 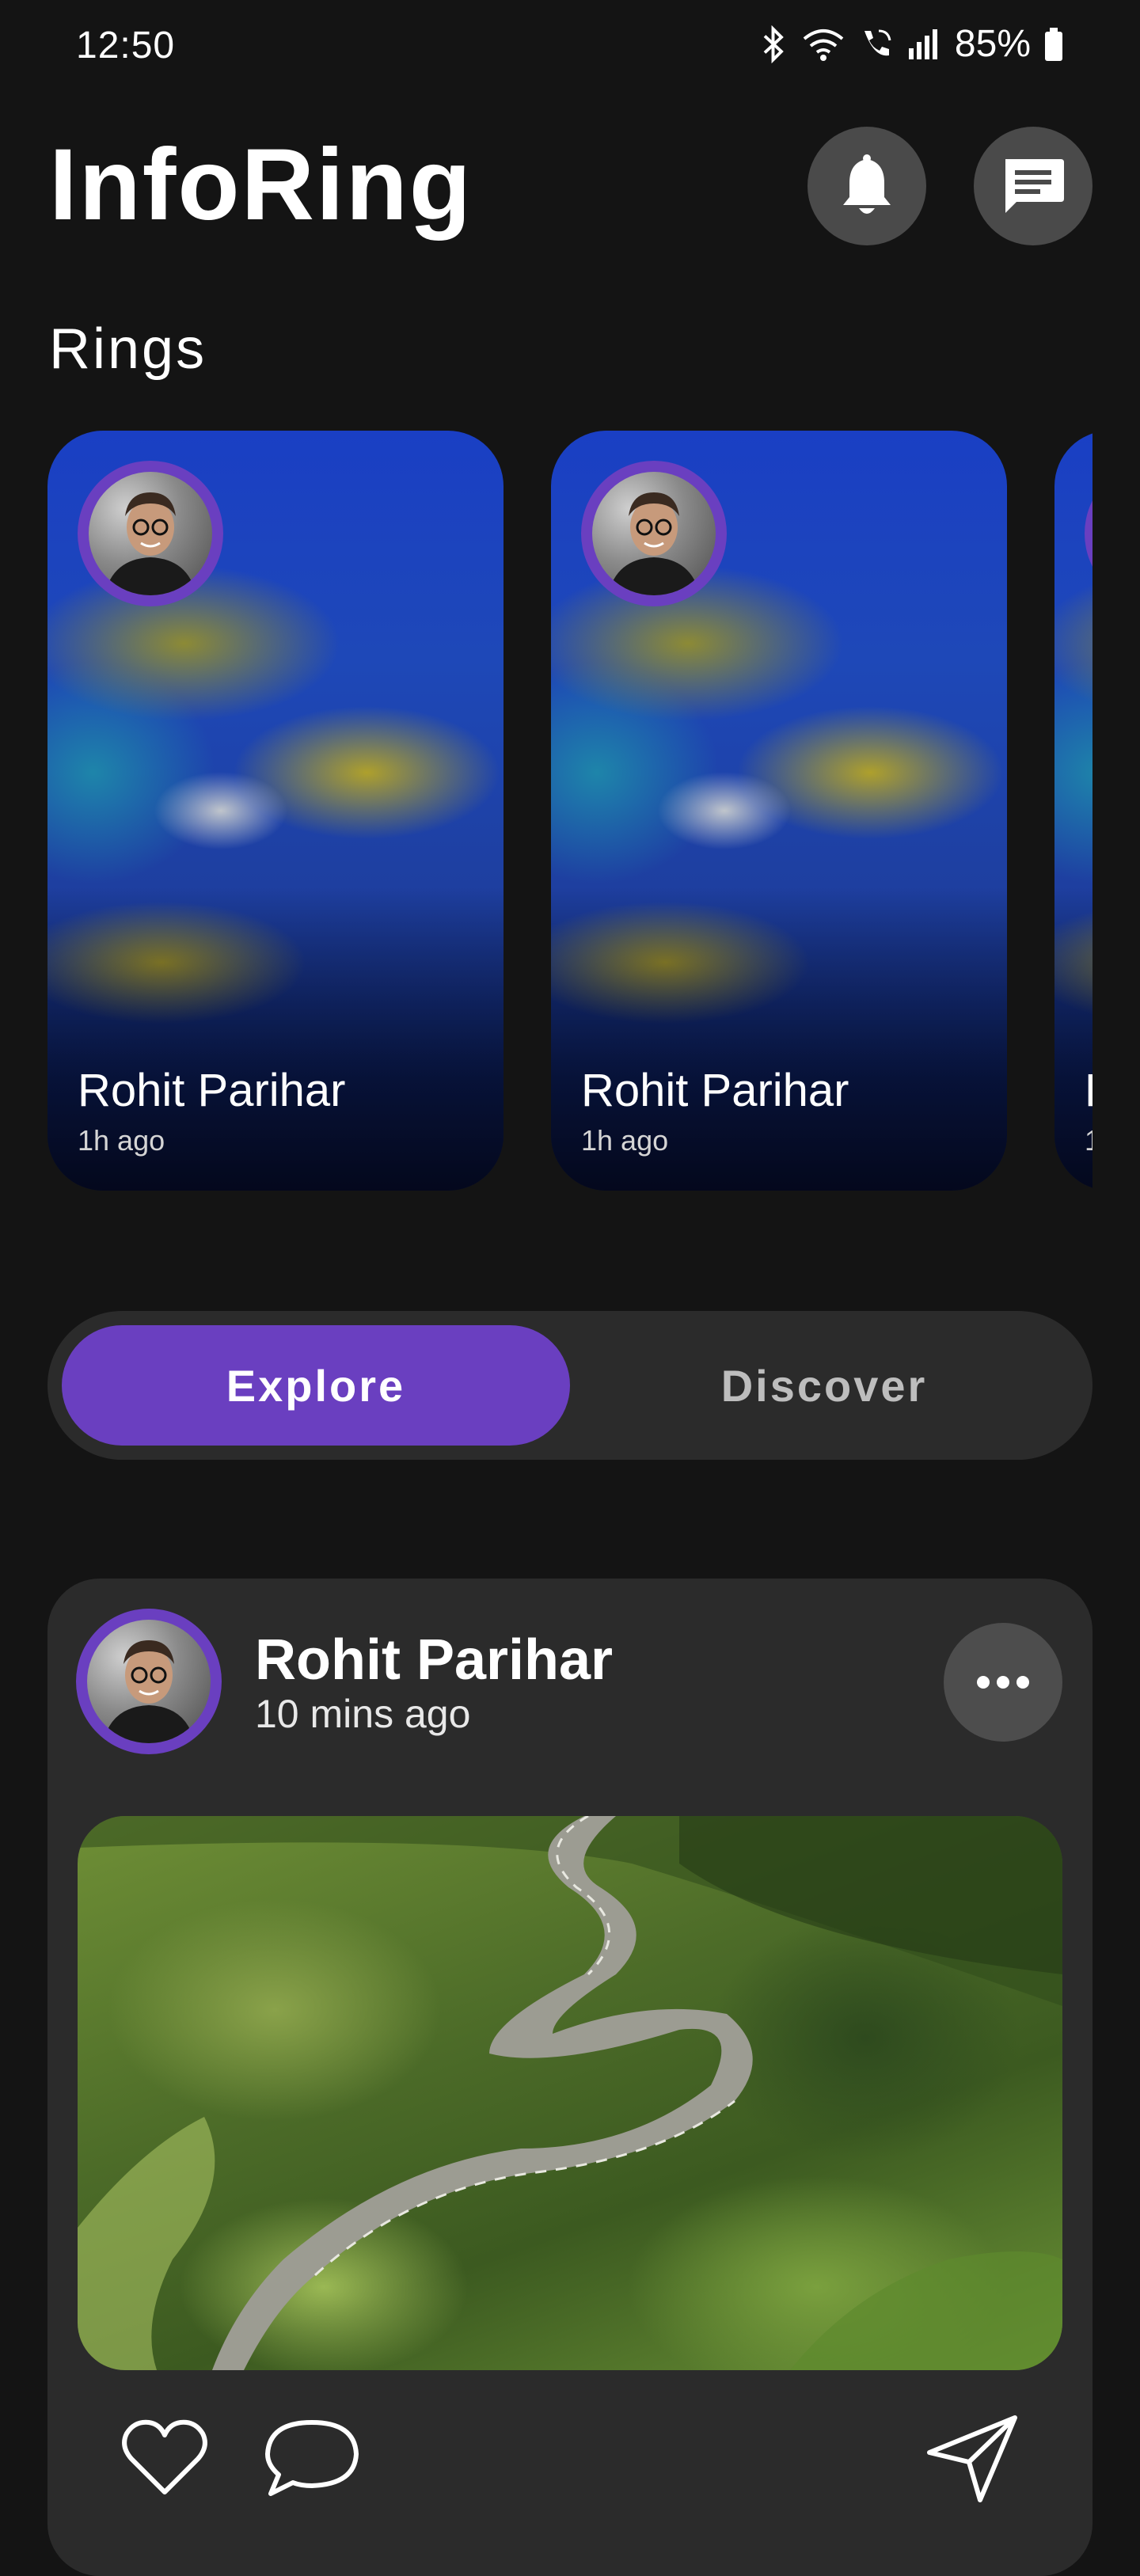 I want to click on status-icons: 85%, so click(x=912, y=44).